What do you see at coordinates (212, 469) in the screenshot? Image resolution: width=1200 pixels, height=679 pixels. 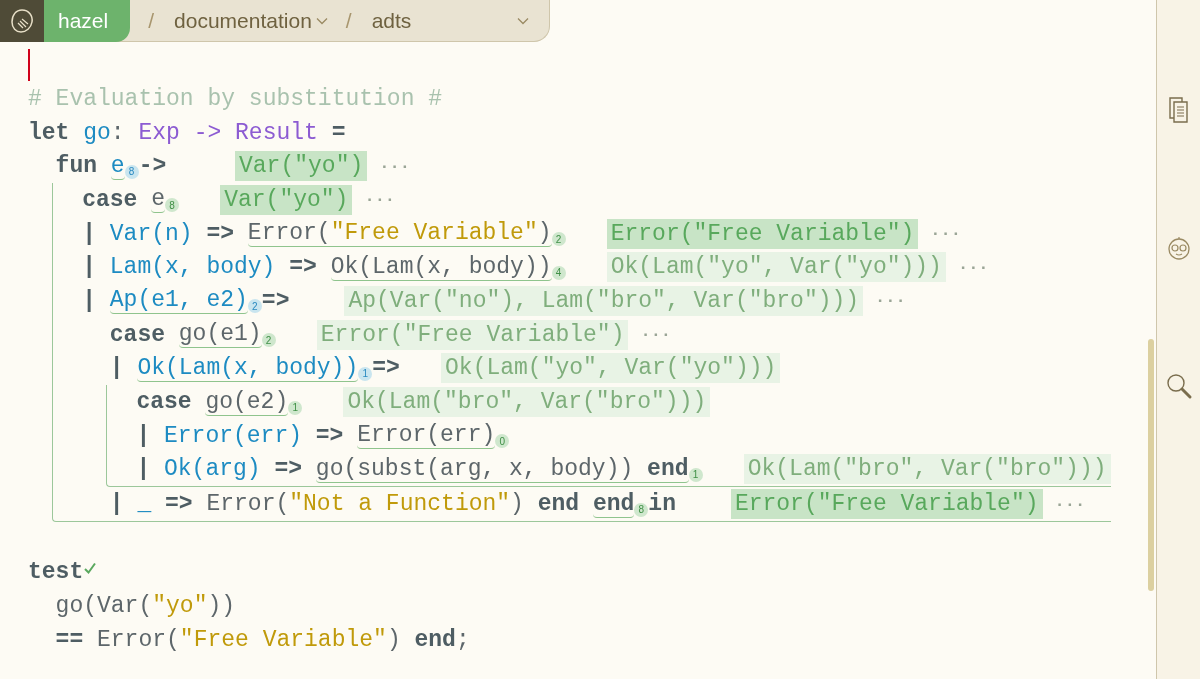 I see `code-token: Ok(arg)` at bounding box center [212, 469].